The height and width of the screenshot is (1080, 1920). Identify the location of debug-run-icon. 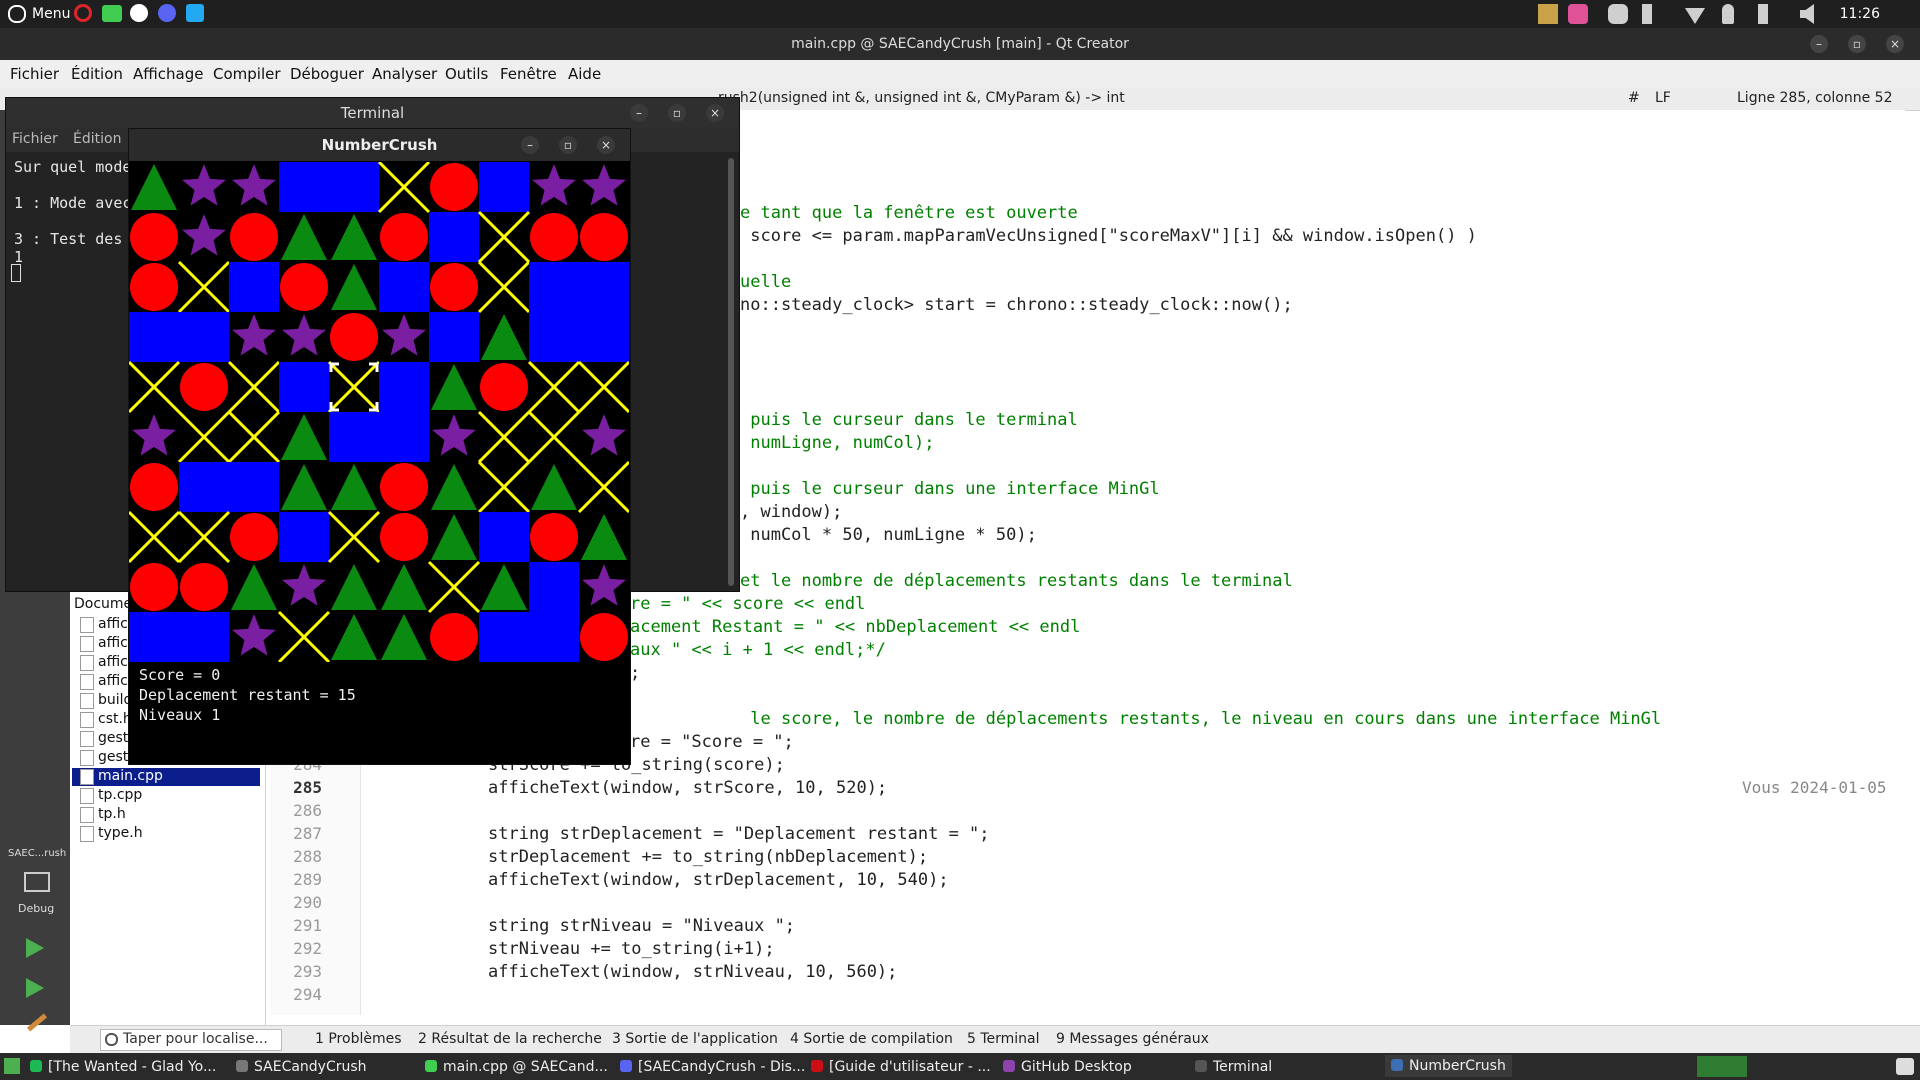
(35, 988).